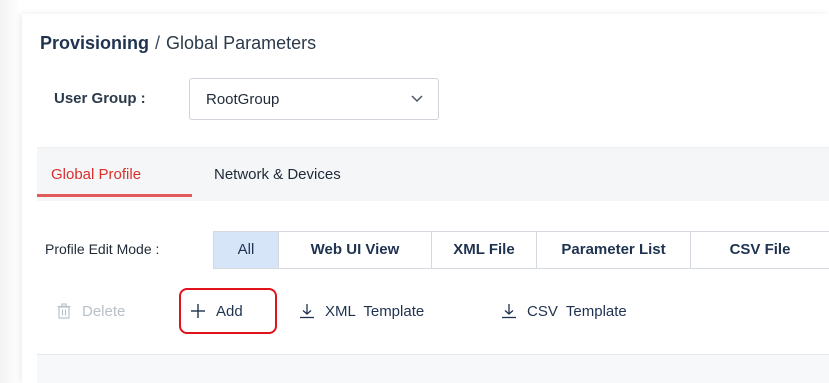  Describe the element at coordinates (760, 250) in the screenshot. I see `mode-csv-file-button: CSV File` at that location.